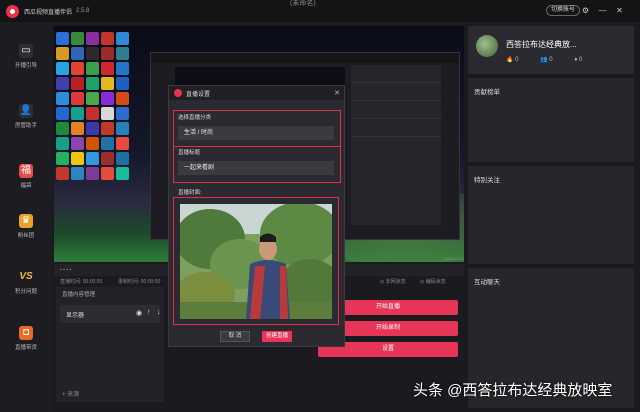  I want to click on special-follow-section: 特别关注, so click(551, 215).